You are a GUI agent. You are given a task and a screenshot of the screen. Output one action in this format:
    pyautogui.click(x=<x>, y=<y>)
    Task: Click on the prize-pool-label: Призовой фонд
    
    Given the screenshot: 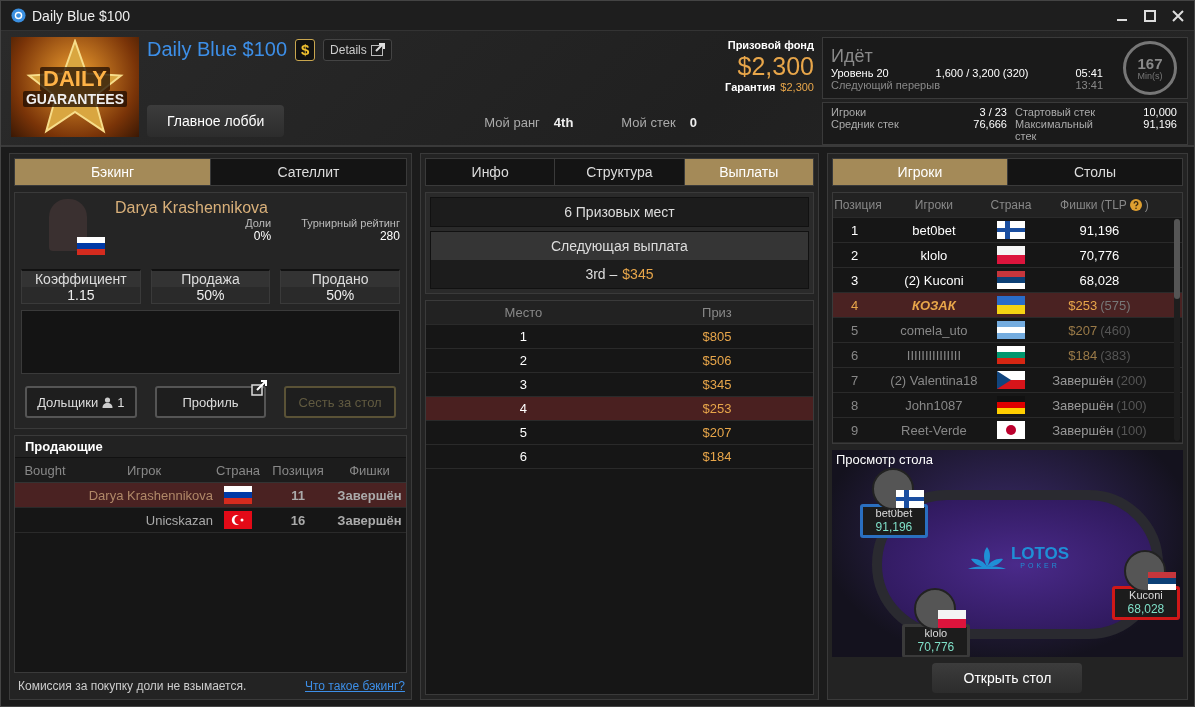 What is the action you would take?
    pyautogui.click(x=770, y=45)
    